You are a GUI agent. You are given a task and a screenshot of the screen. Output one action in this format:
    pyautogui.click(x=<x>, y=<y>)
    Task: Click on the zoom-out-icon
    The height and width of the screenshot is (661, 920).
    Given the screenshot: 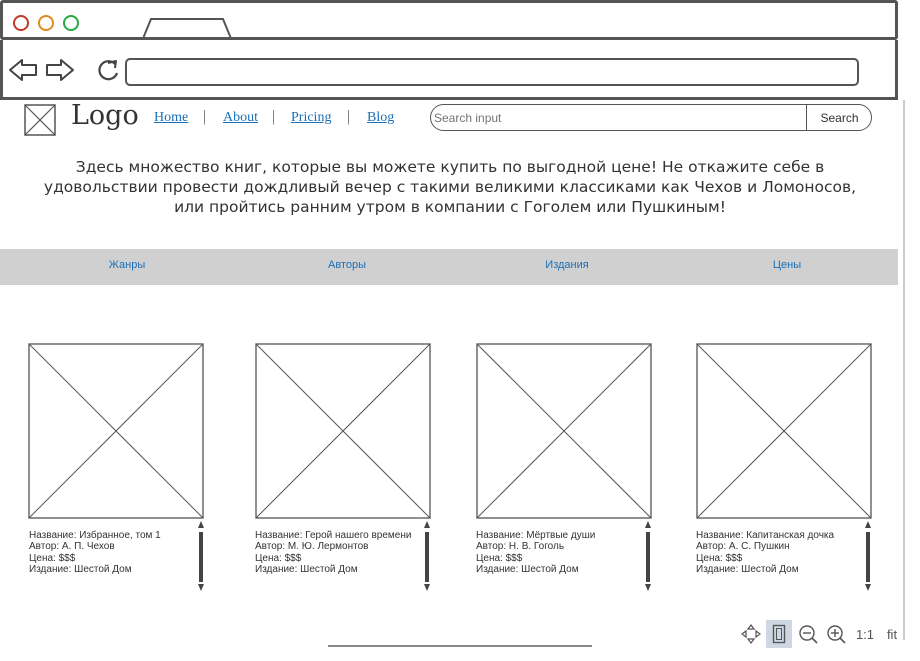 What is the action you would take?
    pyautogui.click(x=808, y=634)
    